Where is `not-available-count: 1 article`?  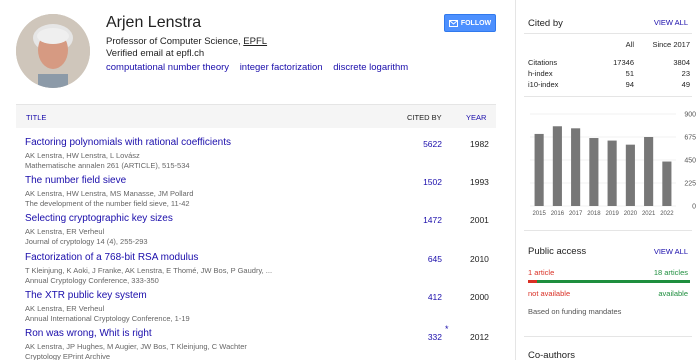
not-available-count: 1 article is located at coordinates (541, 272).